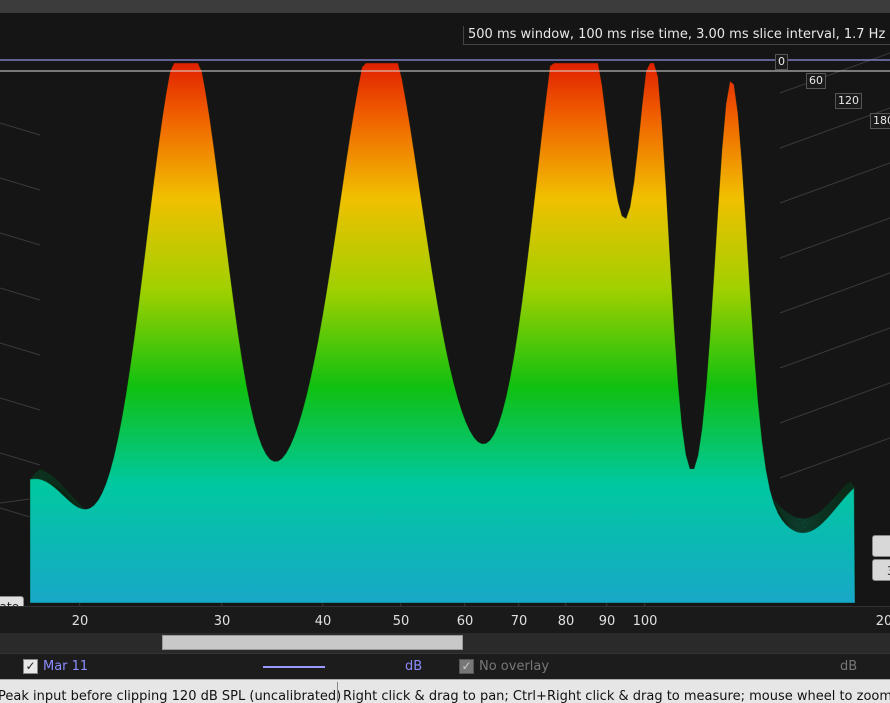  I want to click on overlay-label: No overlay, so click(514, 666).